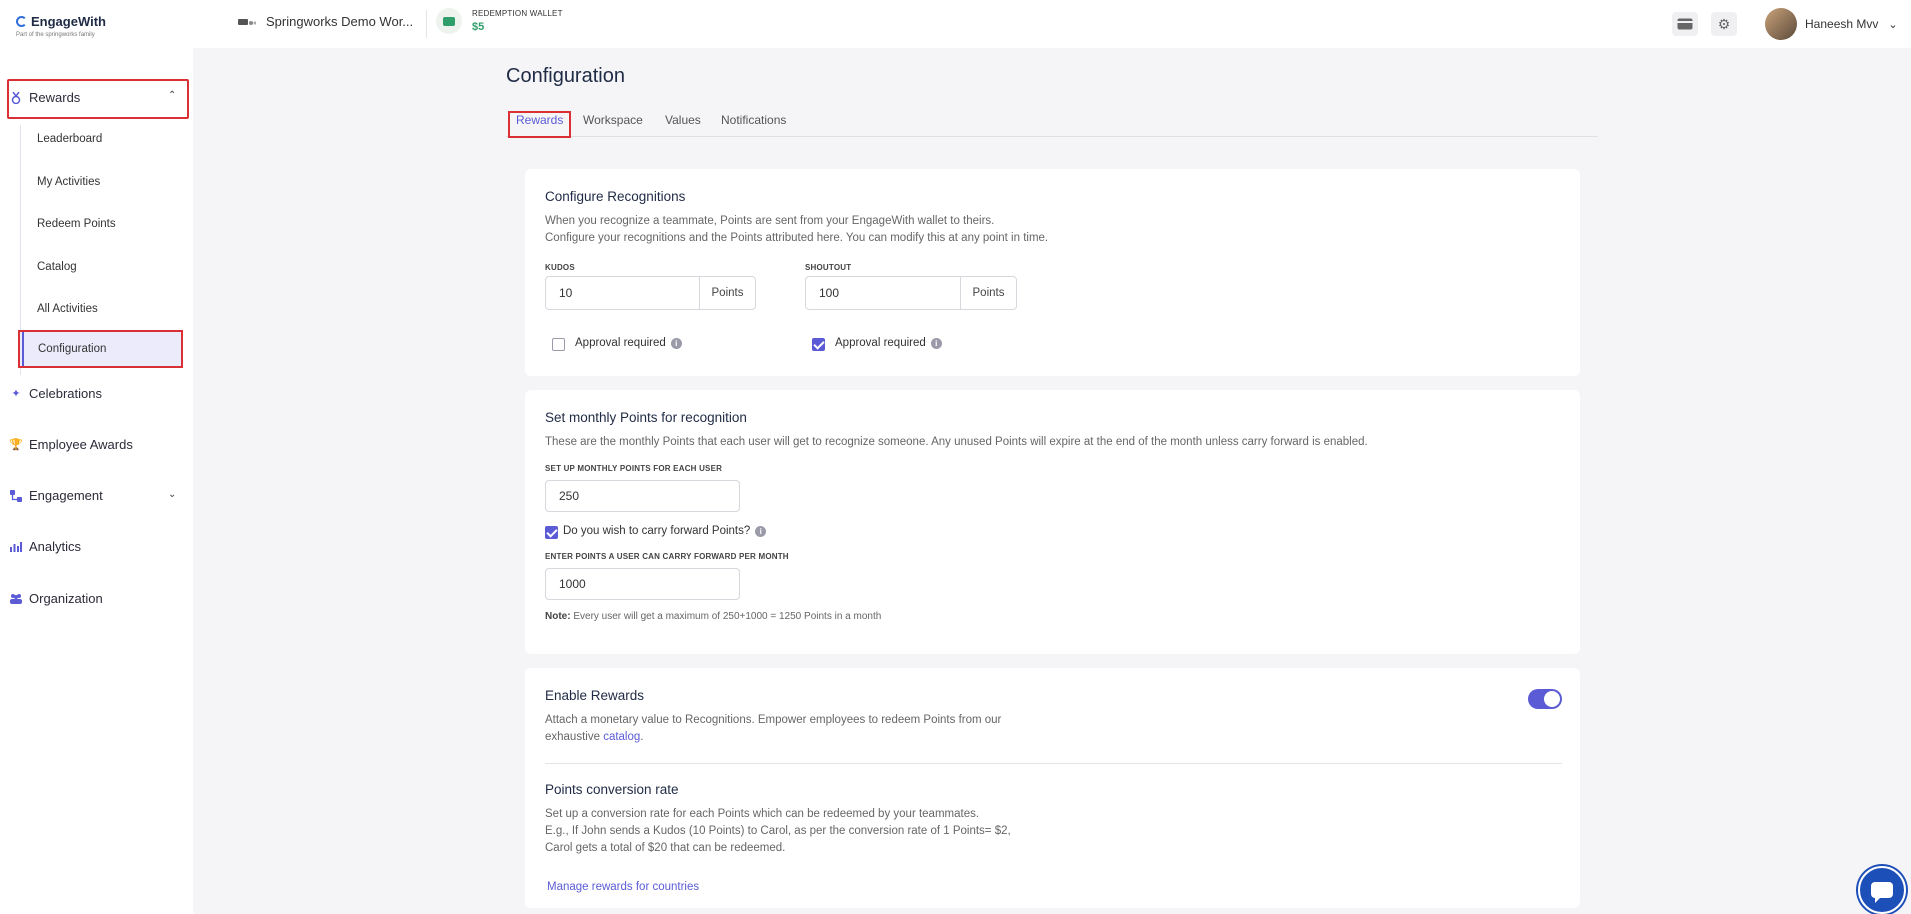  I want to click on engagewith-logo-icon, so click(21, 21).